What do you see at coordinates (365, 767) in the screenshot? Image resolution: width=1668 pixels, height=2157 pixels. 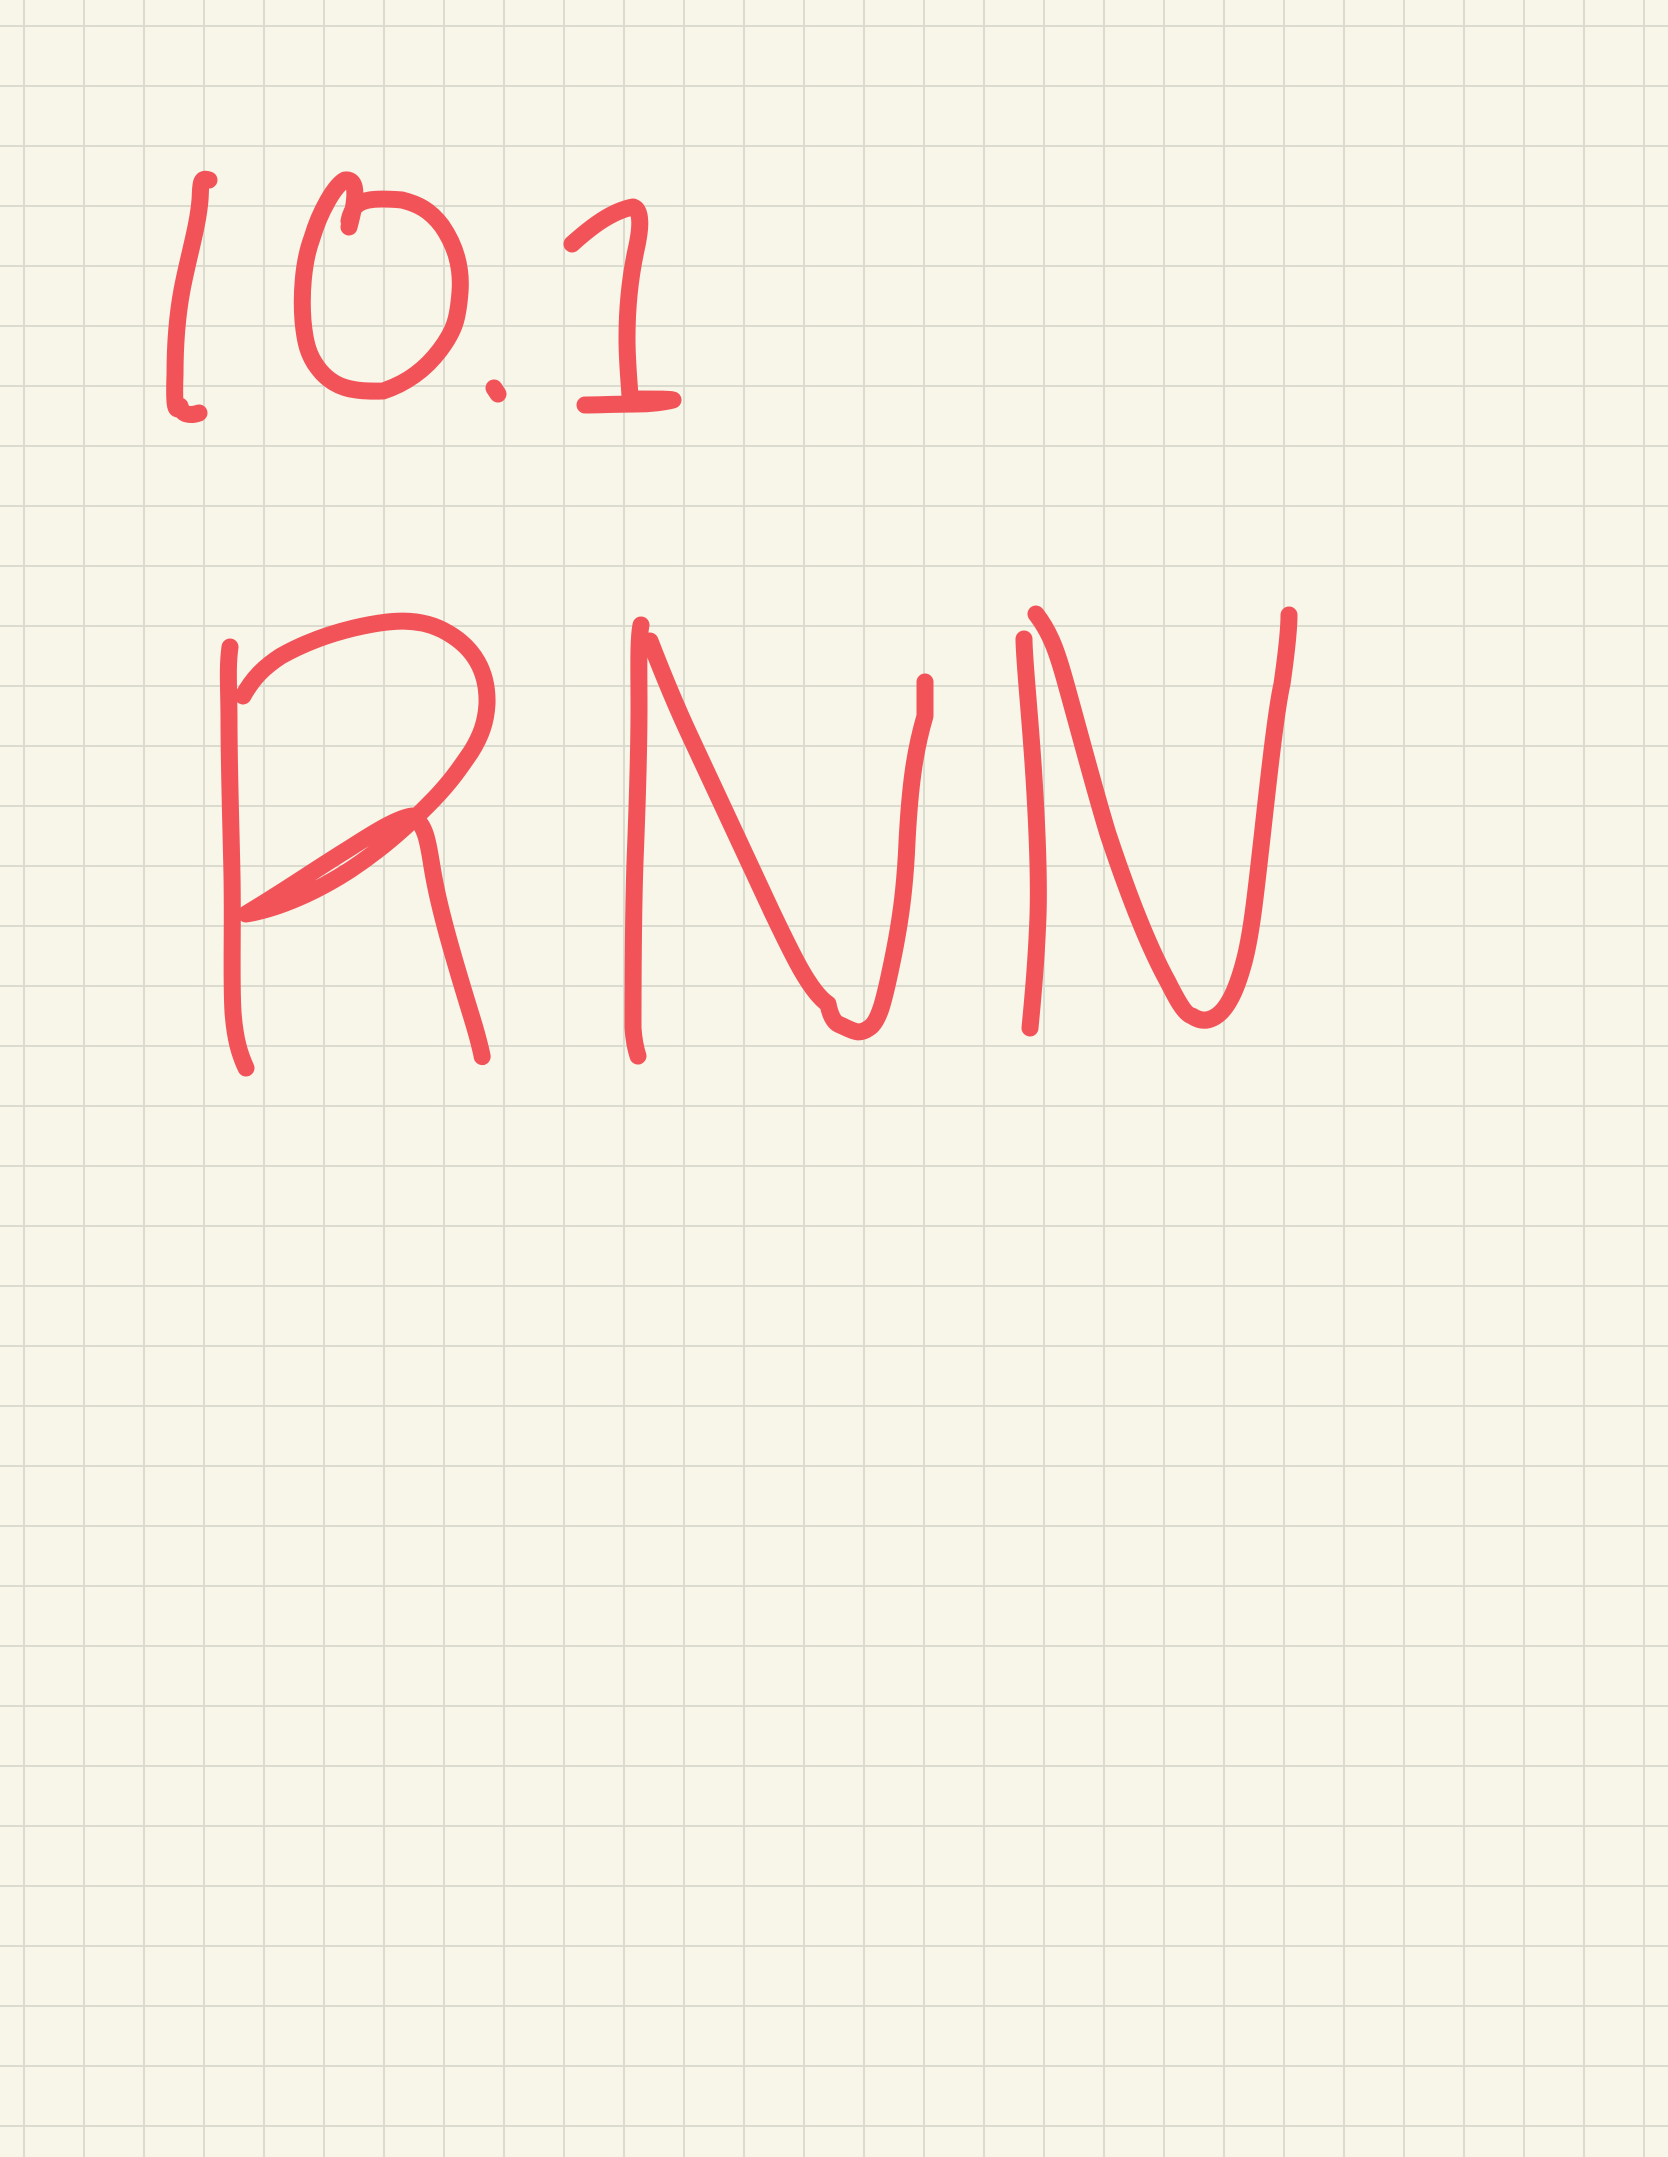 I see `letter-r-bowl` at bounding box center [365, 767].